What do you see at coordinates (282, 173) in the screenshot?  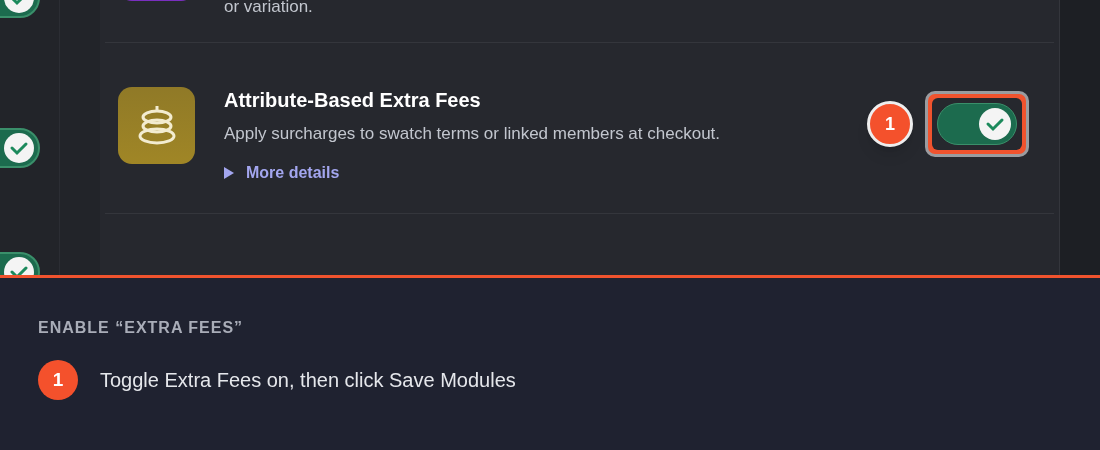 I see `more-details-link: More details` at bounding box center [282, 173].